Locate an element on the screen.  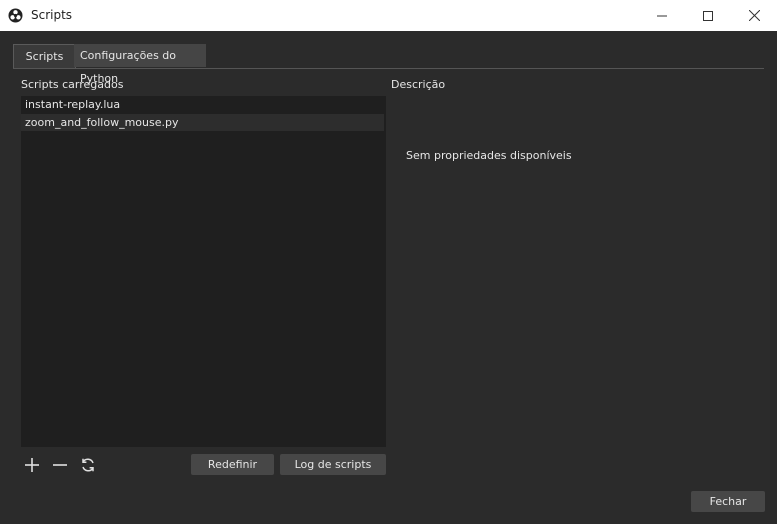
reset-button: Redefinir is located at coordinates (232, 464).